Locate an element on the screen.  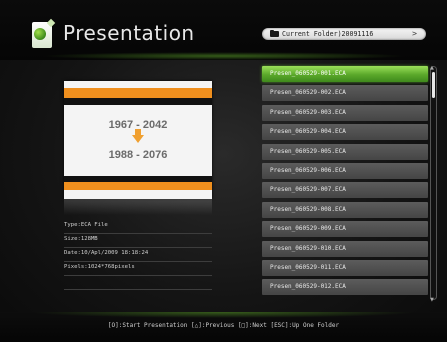
down-arrow-icon is located at coordinates (138, 136).